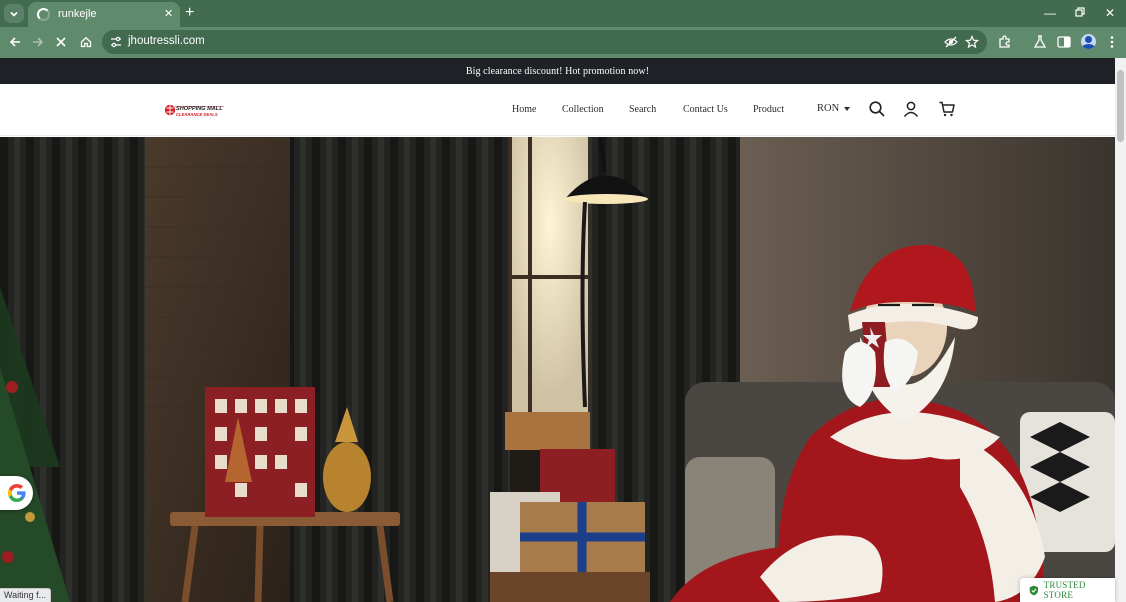 Image resolution: width=1126 pixels, height=602 pixels. I want to click on search-icon, so click(877, 109).